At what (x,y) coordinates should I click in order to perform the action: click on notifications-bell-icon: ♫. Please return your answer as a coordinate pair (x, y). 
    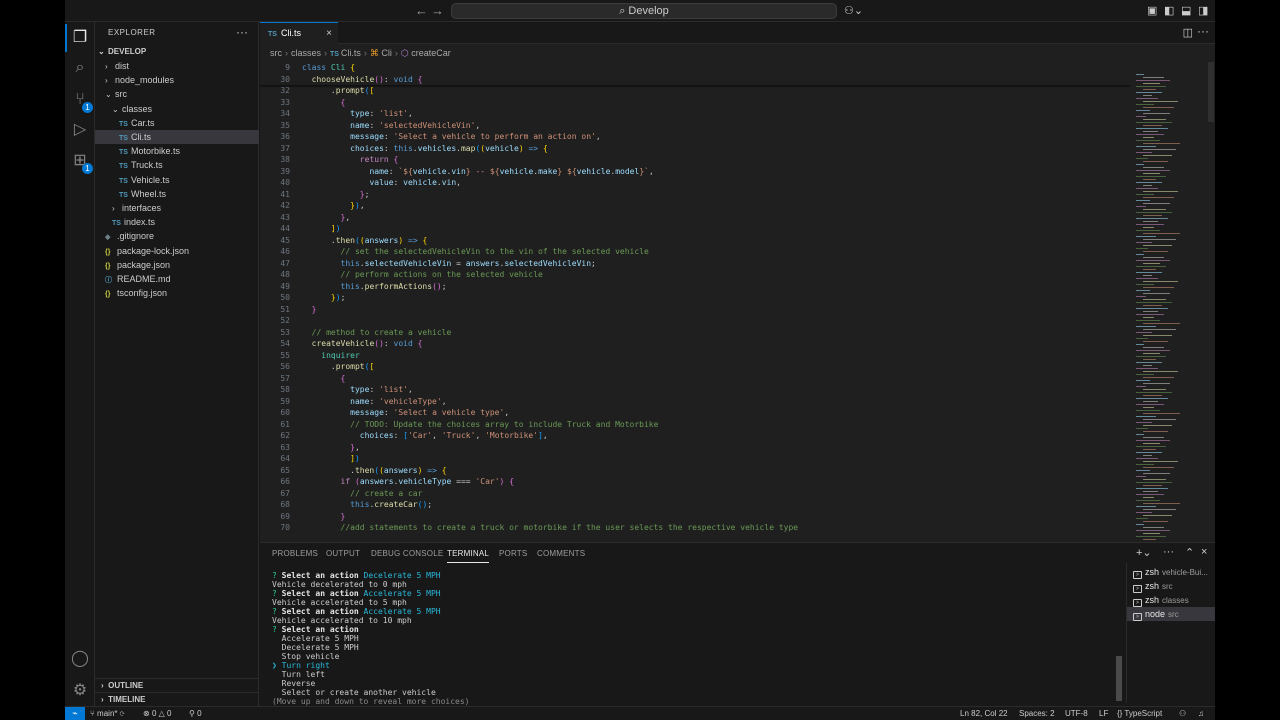
    Looking at the image, I should click on (1201, 713).